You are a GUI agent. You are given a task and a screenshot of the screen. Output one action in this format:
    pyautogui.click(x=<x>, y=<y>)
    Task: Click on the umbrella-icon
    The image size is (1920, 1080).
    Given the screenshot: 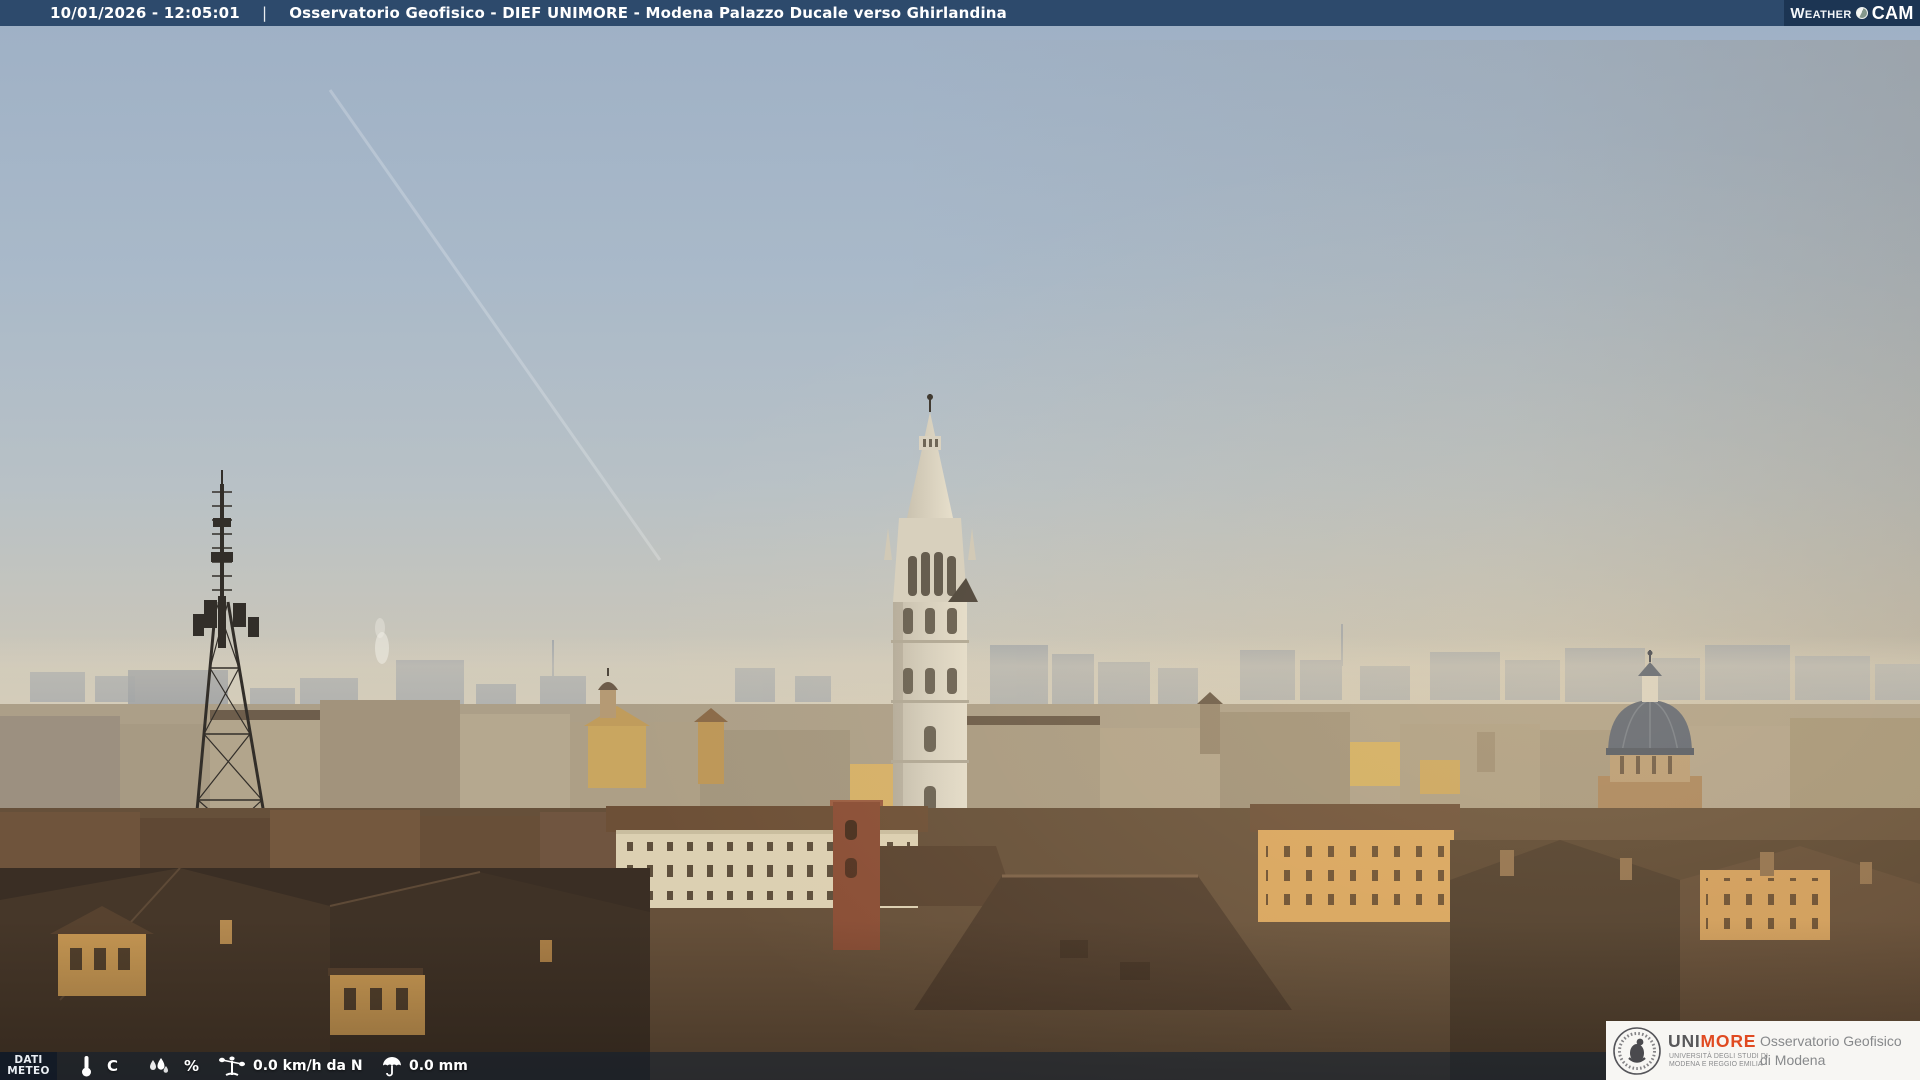 What is the action you would take?
    pyautogui.click(x=392, y=1066)
    